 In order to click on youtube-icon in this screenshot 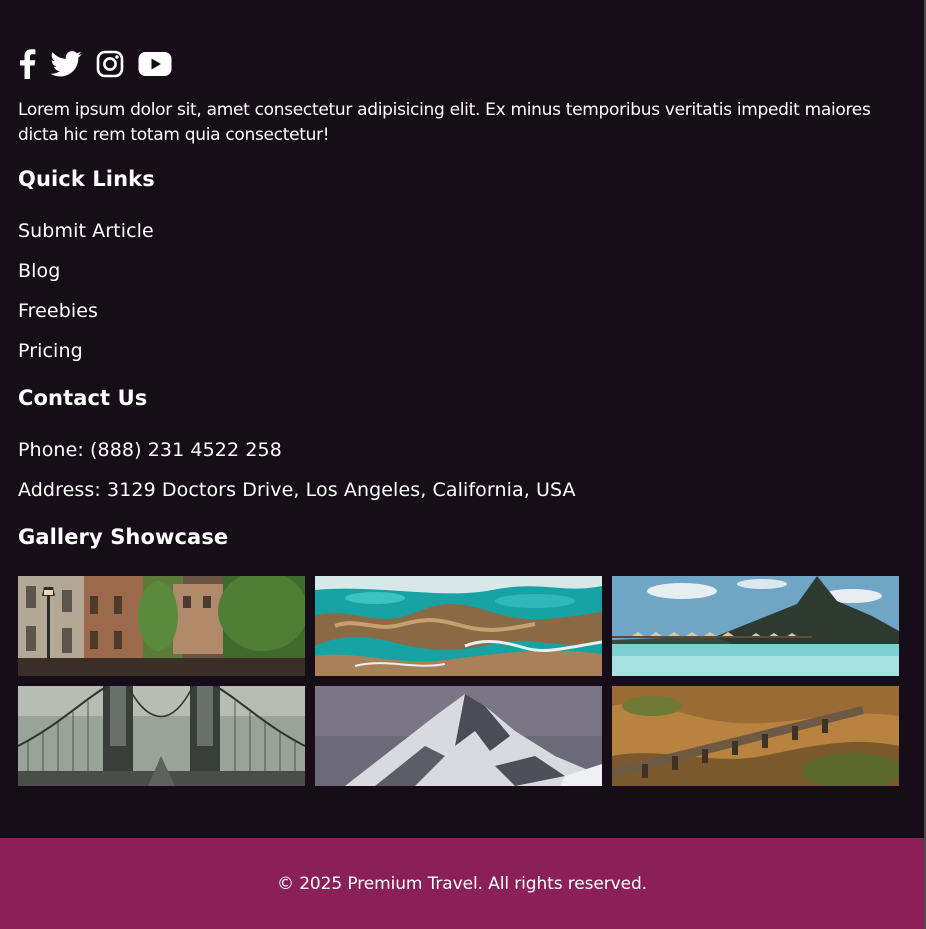, I will do `click(155, 64)`.